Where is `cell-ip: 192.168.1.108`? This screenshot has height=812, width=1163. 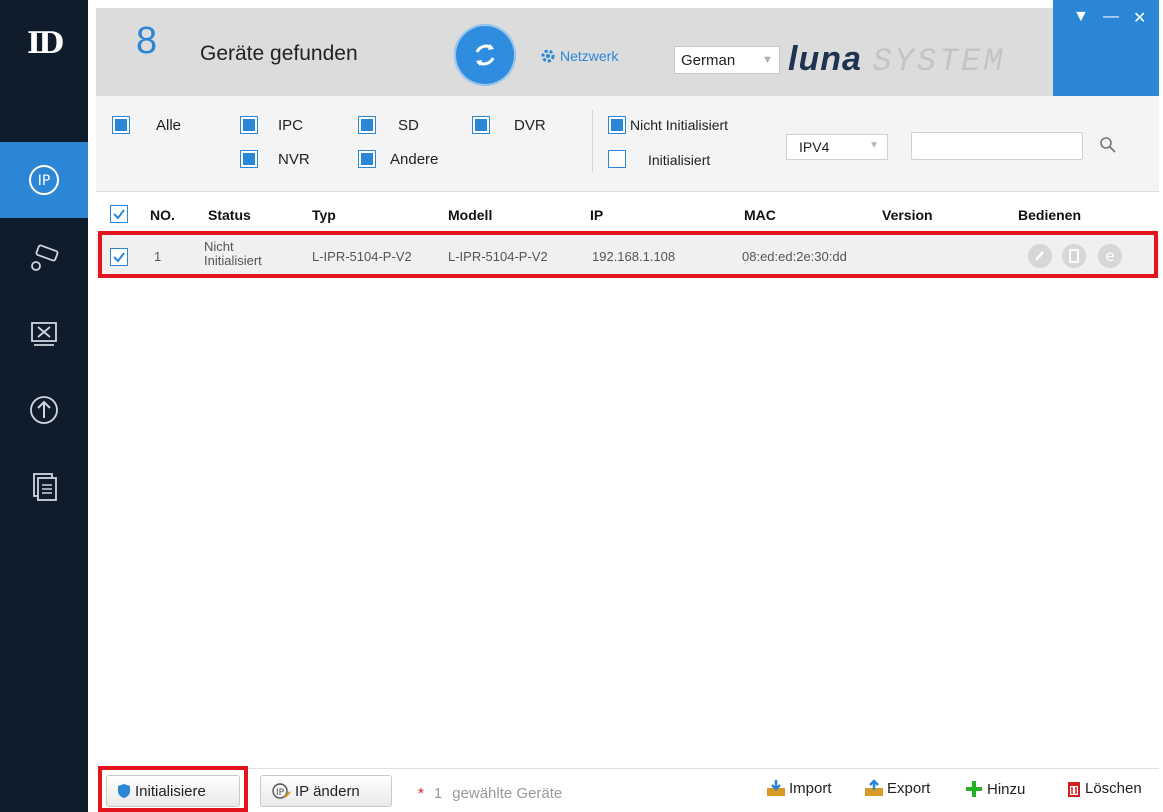 cell-ip: 192.168.1.108 is located at coordinates (634, 256).